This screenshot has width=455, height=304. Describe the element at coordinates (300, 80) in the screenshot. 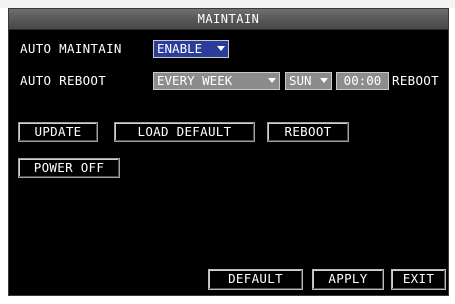

I see `reboot-day-value: SUN` at that location.